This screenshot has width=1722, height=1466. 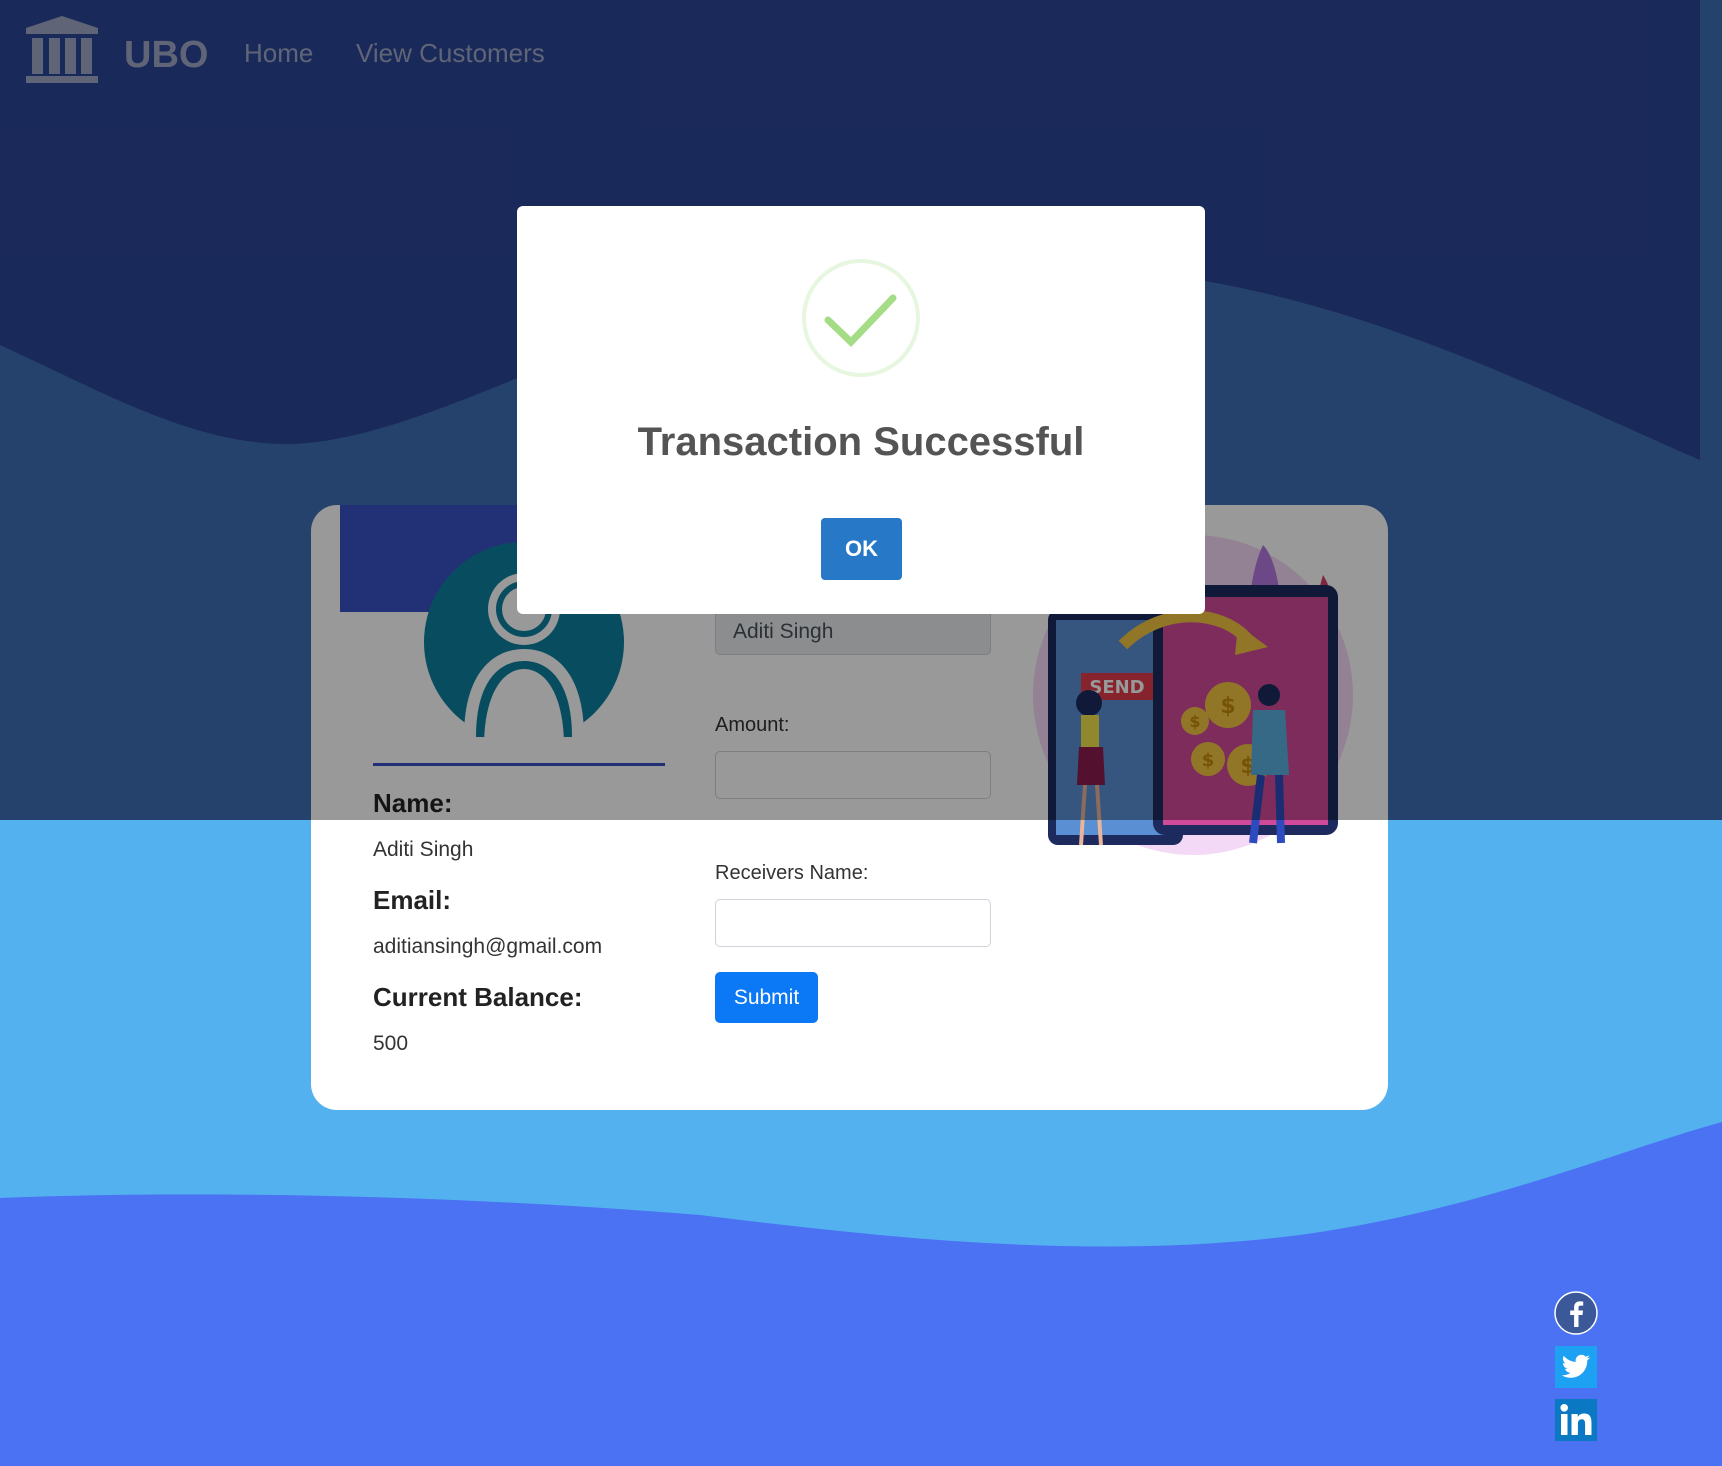 I want to click on ok-button: OK, so click(x=861, y=549).